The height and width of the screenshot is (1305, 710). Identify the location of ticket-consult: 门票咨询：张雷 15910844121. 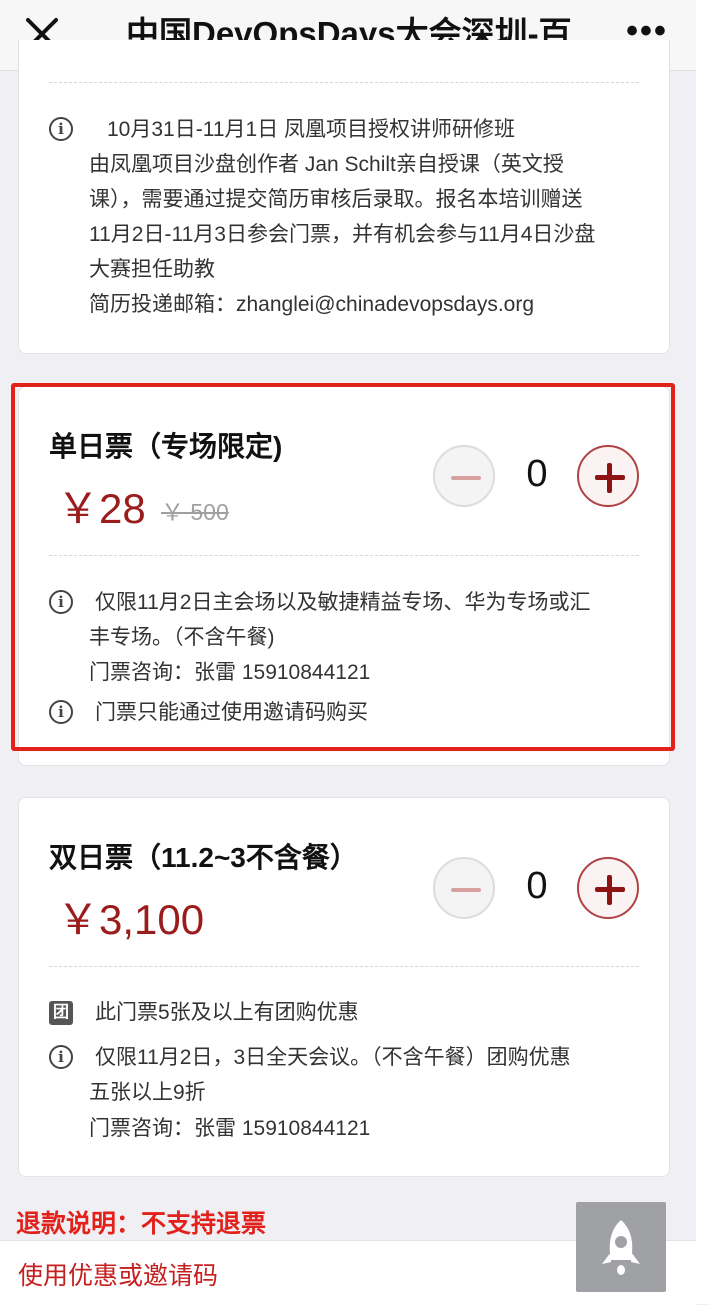
(230, 1128).